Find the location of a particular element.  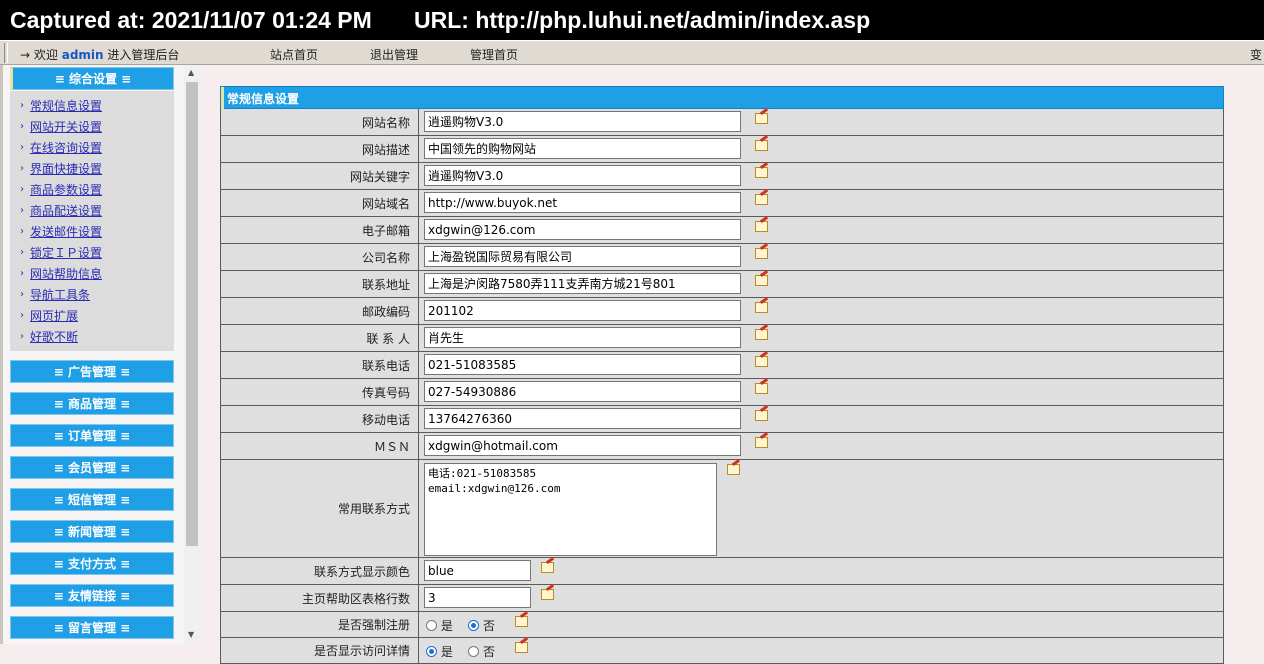

field-cell: 电话:021-51083585 email:xdgwin@126.com is located at coordinates (821, 508).